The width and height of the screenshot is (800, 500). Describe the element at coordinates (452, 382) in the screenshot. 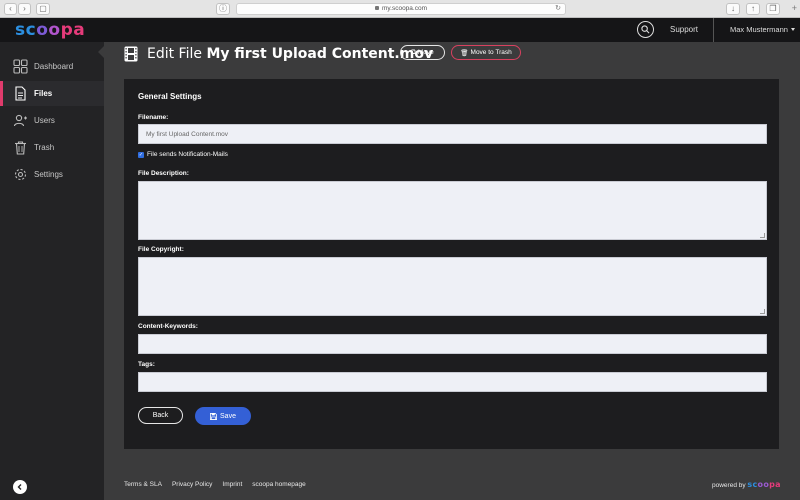

I see `tags-input` at that location.